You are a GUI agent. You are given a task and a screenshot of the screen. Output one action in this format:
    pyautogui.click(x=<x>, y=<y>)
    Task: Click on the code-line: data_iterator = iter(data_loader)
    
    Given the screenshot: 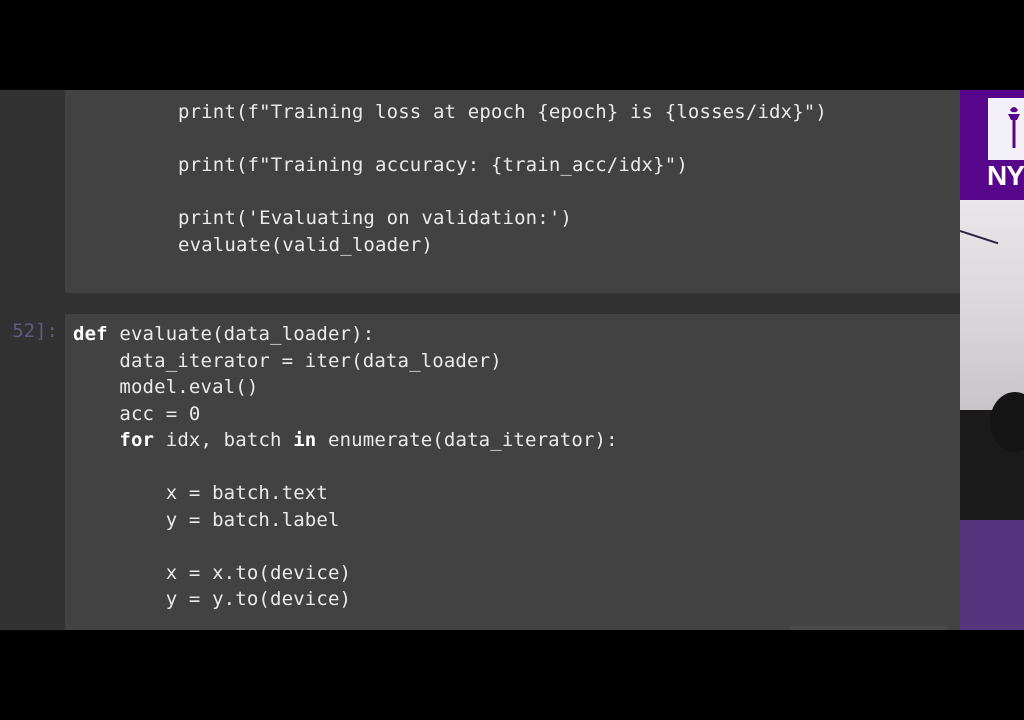 What is the action you would take?
    pyautogui.click(x=287, y=360)
    